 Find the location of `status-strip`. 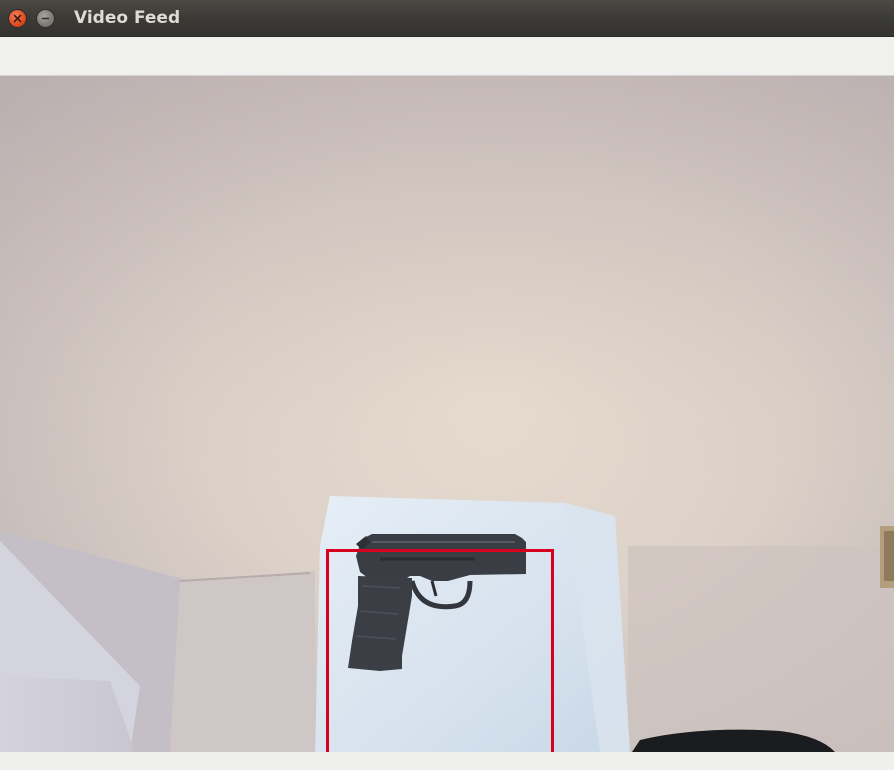

status-strip is located at coordinates (447, 761).